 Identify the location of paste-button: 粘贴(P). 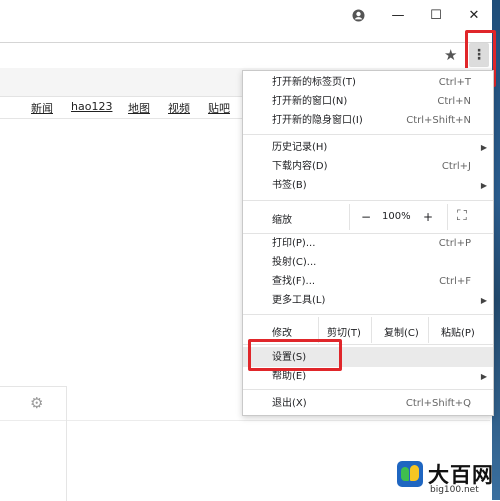
(458, 331).